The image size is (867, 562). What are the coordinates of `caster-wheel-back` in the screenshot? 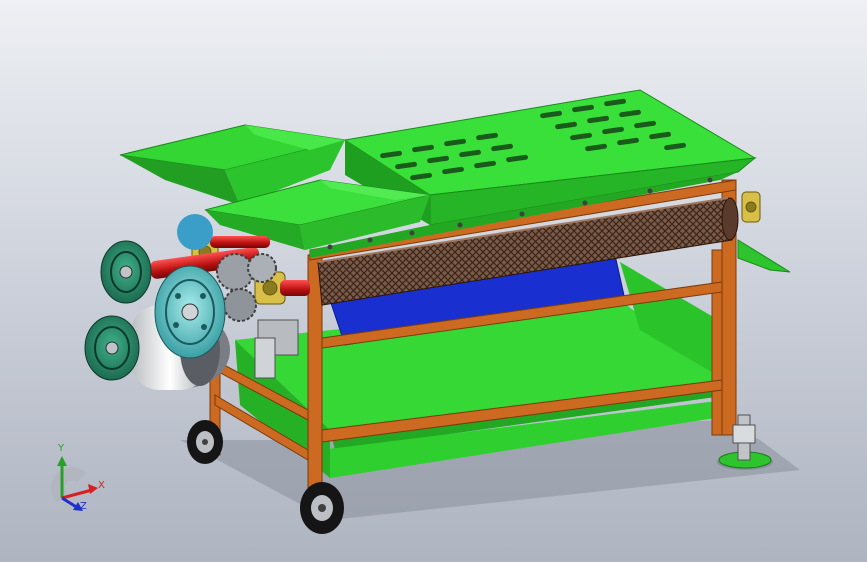 It's located at (205, 442).